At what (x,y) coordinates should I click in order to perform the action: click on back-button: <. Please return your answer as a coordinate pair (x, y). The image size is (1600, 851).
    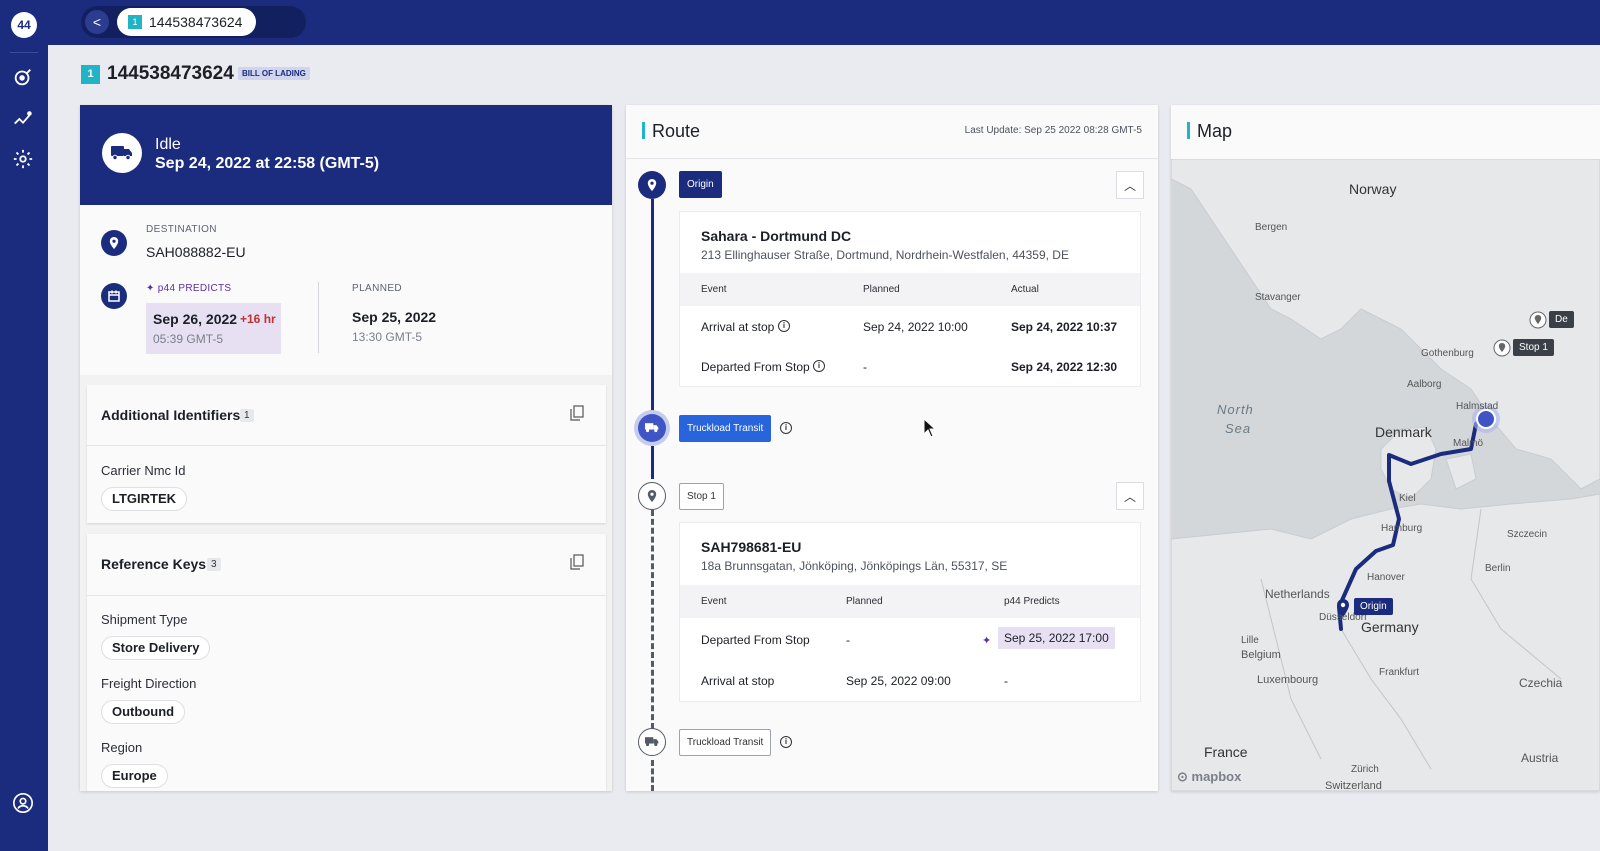
    Looking at the image, I should click on (97, 22).